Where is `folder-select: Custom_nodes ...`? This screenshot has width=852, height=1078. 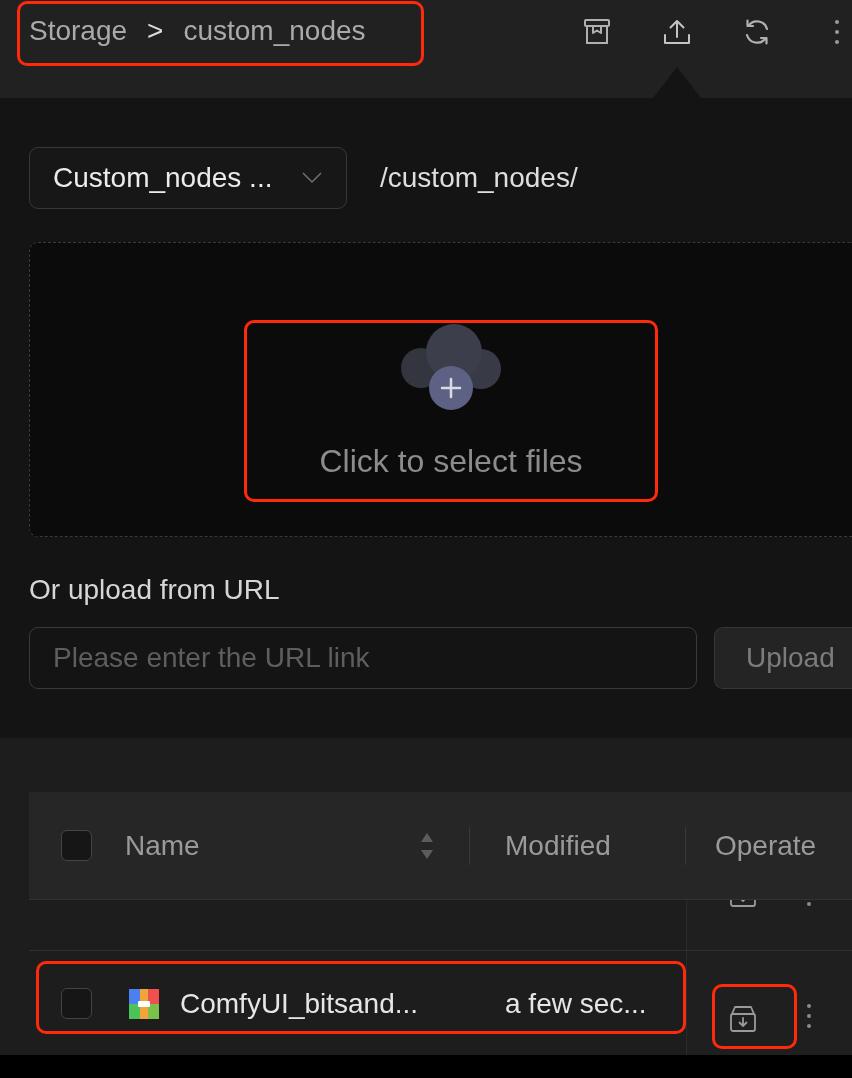 folder-select: Custom_nodes ... is located at coordinates (188, 178).